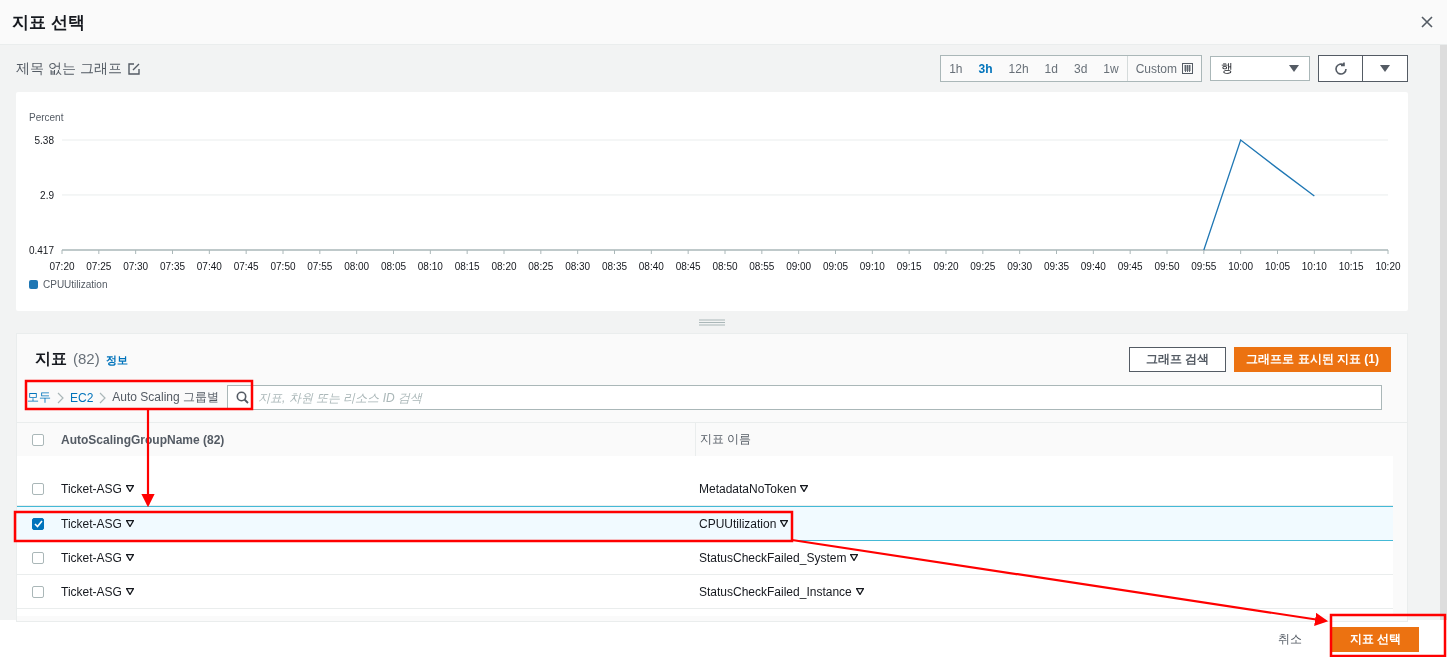 Image resolution: width=1447 pixels, height=657 pixels. Describe the element at coordinates (725, 266) in the screenshot. I see `x-tick-label: 08:50` at that location.